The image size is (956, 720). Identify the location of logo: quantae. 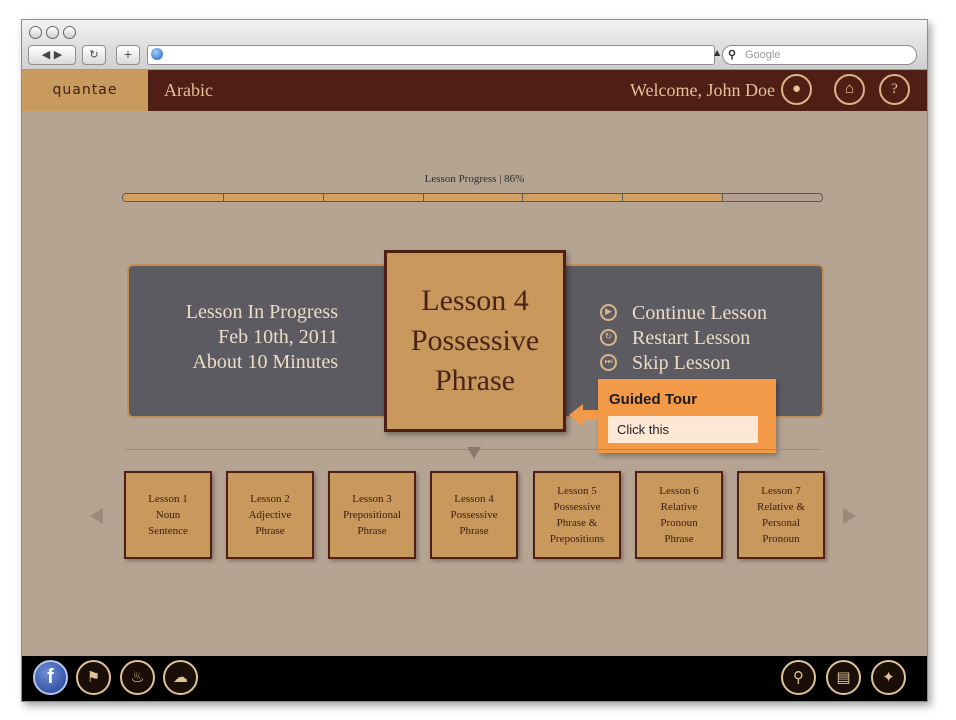
(85, 90).